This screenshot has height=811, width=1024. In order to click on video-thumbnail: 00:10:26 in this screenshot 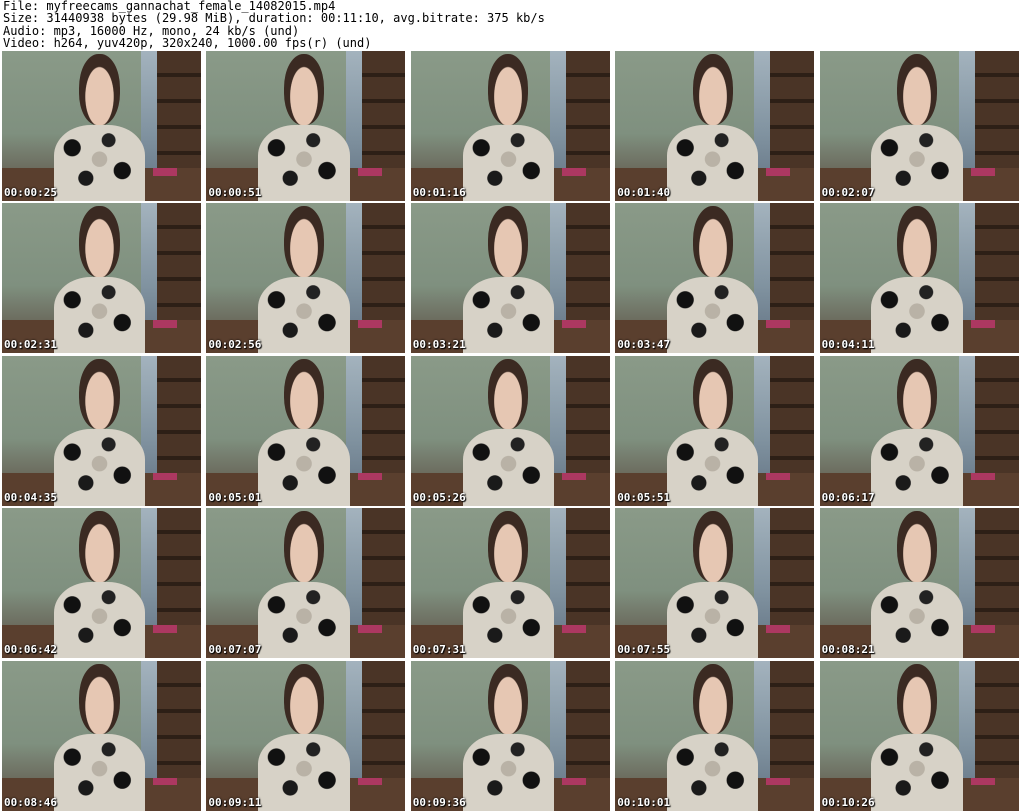, I will do `click(919, 735)`.